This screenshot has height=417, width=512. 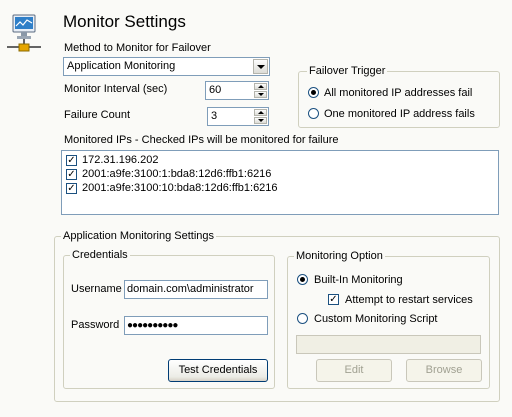 I want to click on interval-up-button, so click(x=260, y=86).